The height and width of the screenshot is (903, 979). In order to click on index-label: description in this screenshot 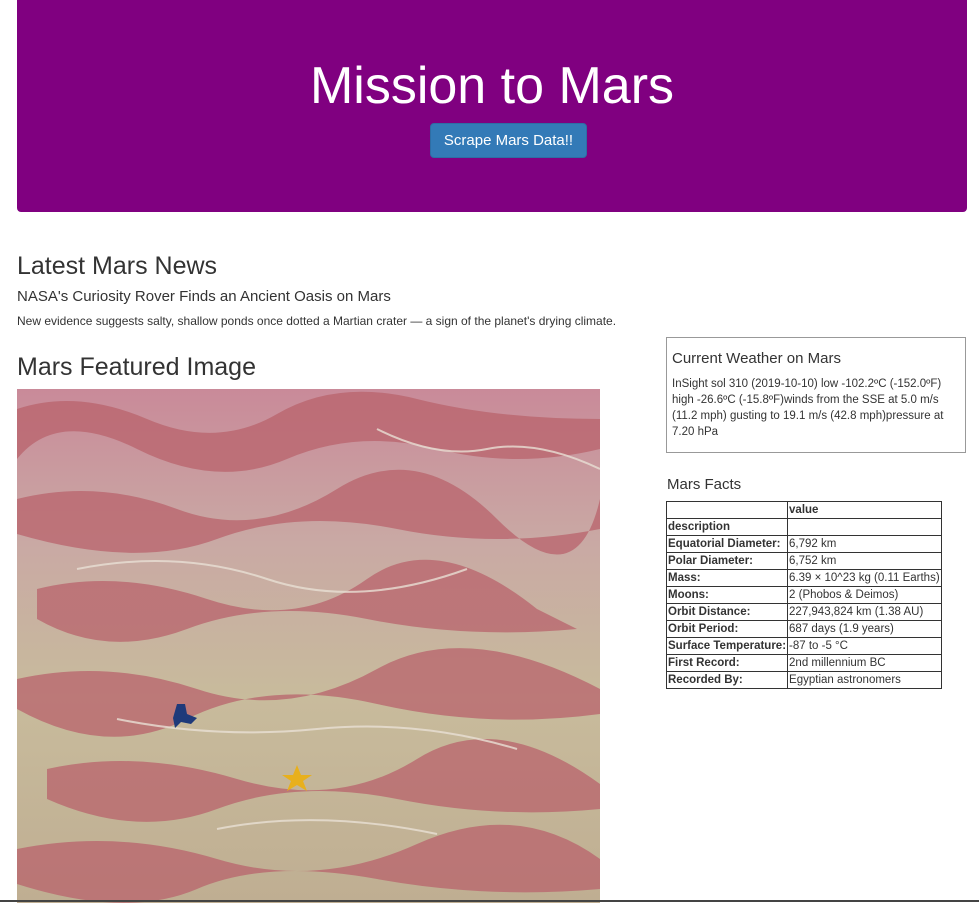, I will do `click(727, 527)`.